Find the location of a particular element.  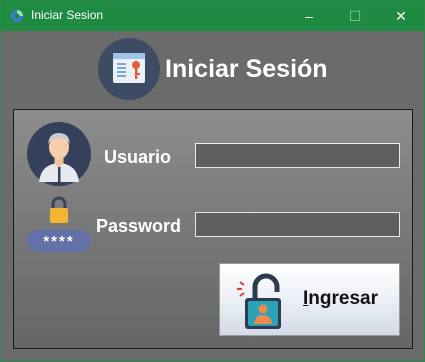

username-label: Usuario is located at coordinates (138, 157).